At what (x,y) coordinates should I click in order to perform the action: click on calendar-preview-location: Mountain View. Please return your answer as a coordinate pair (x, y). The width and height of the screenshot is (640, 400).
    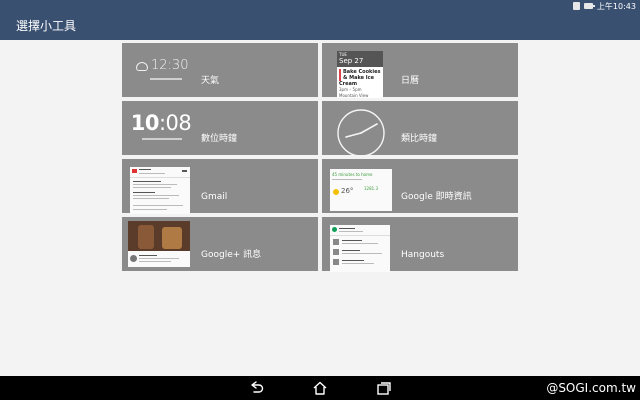
    Looking at the image, I should click on (354, 95).